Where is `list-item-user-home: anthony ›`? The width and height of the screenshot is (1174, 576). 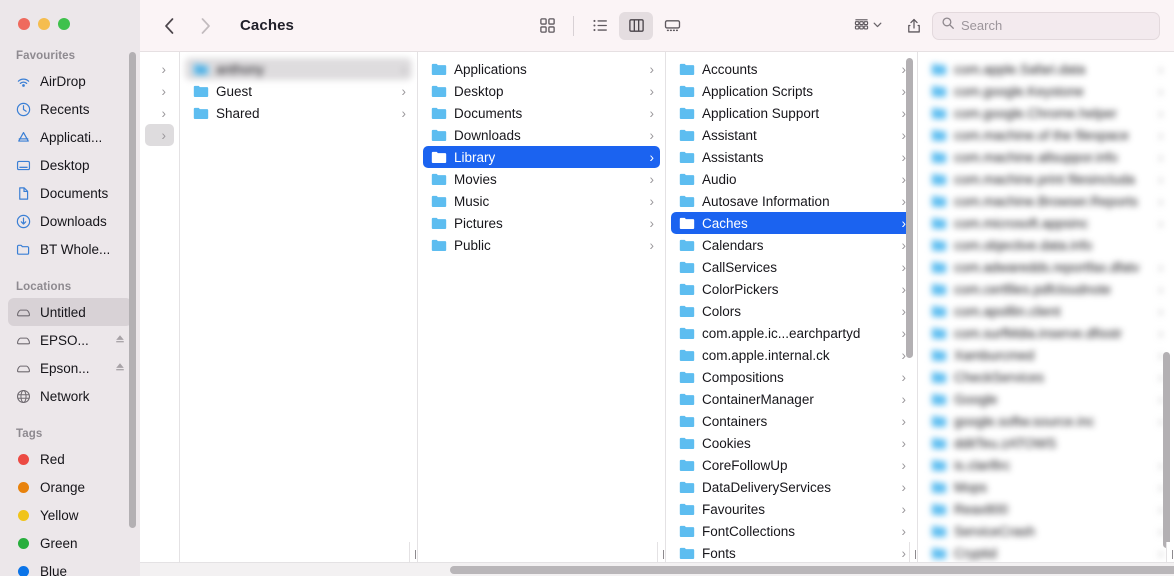 list-item-user-home: anthony › is located at coordinates (298, 69).